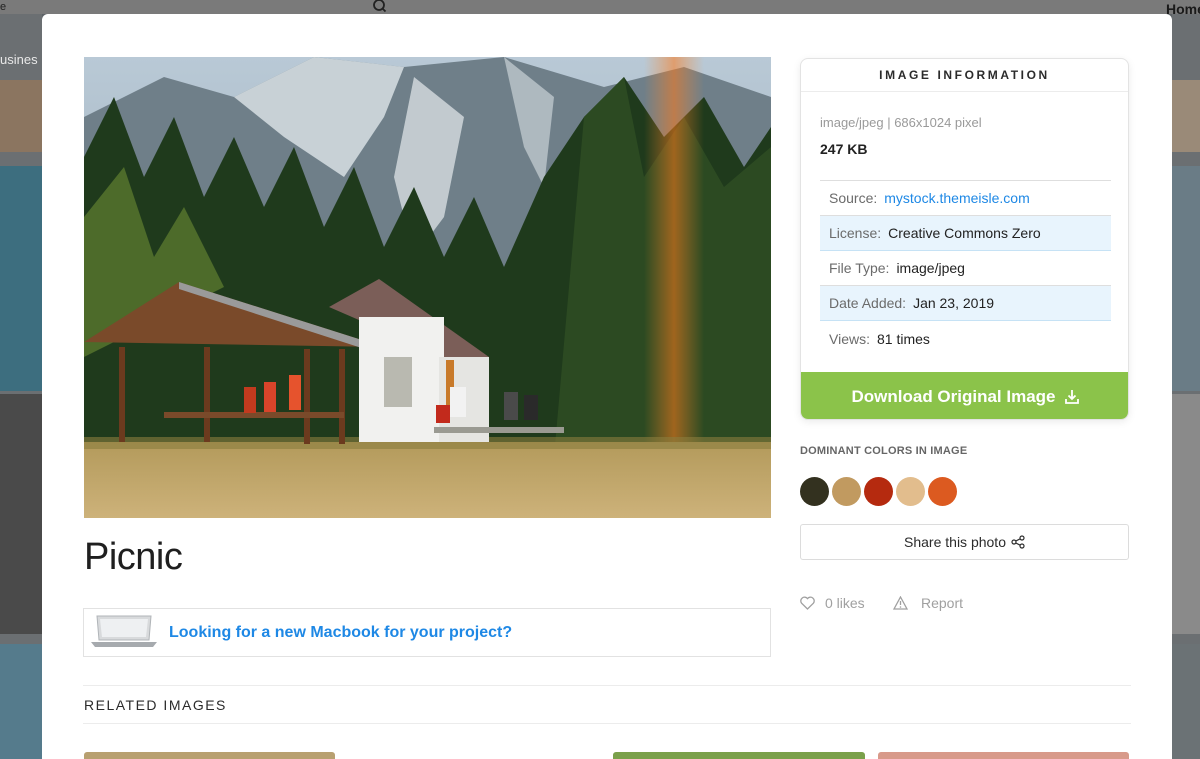  I want to click on color-swatches, so click(878, 491).